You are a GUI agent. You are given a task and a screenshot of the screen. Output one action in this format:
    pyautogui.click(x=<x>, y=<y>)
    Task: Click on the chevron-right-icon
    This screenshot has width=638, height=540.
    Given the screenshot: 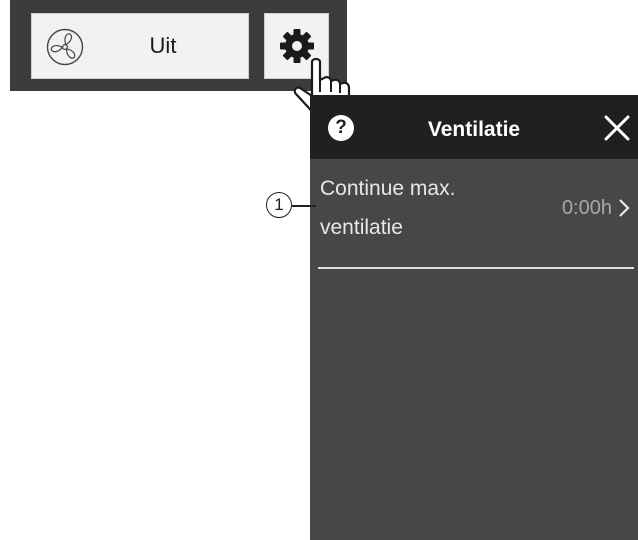 What is the action you would take?
    pyautogui.click(x=624, y=208)
    